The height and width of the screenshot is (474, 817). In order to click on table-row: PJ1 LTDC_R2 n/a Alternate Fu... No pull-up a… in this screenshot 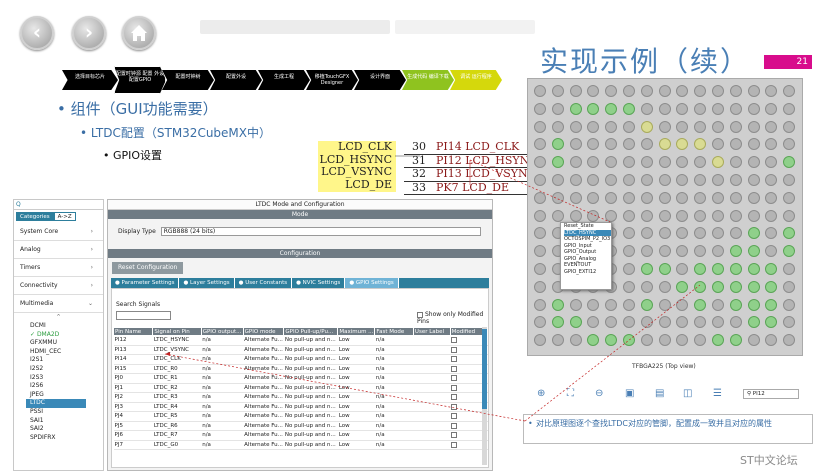, I will do `click(300, 388)`.